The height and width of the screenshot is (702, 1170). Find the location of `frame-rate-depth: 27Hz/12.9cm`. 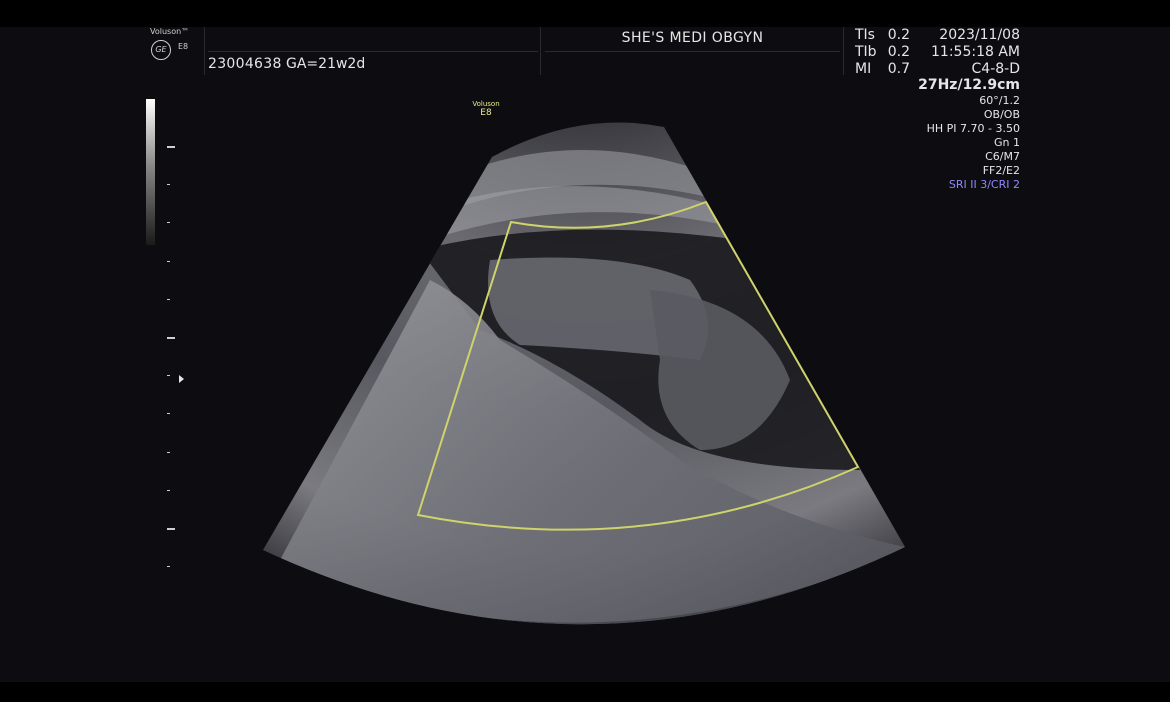

frame-rate-depth: 27Hz/12.9cm is located at coordinates (969, 85).